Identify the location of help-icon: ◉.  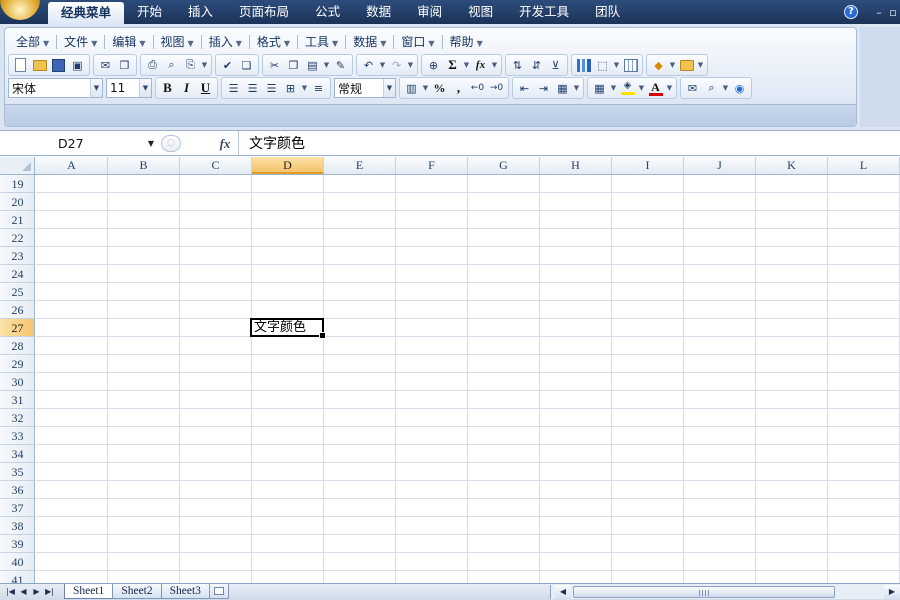
(739, 88).